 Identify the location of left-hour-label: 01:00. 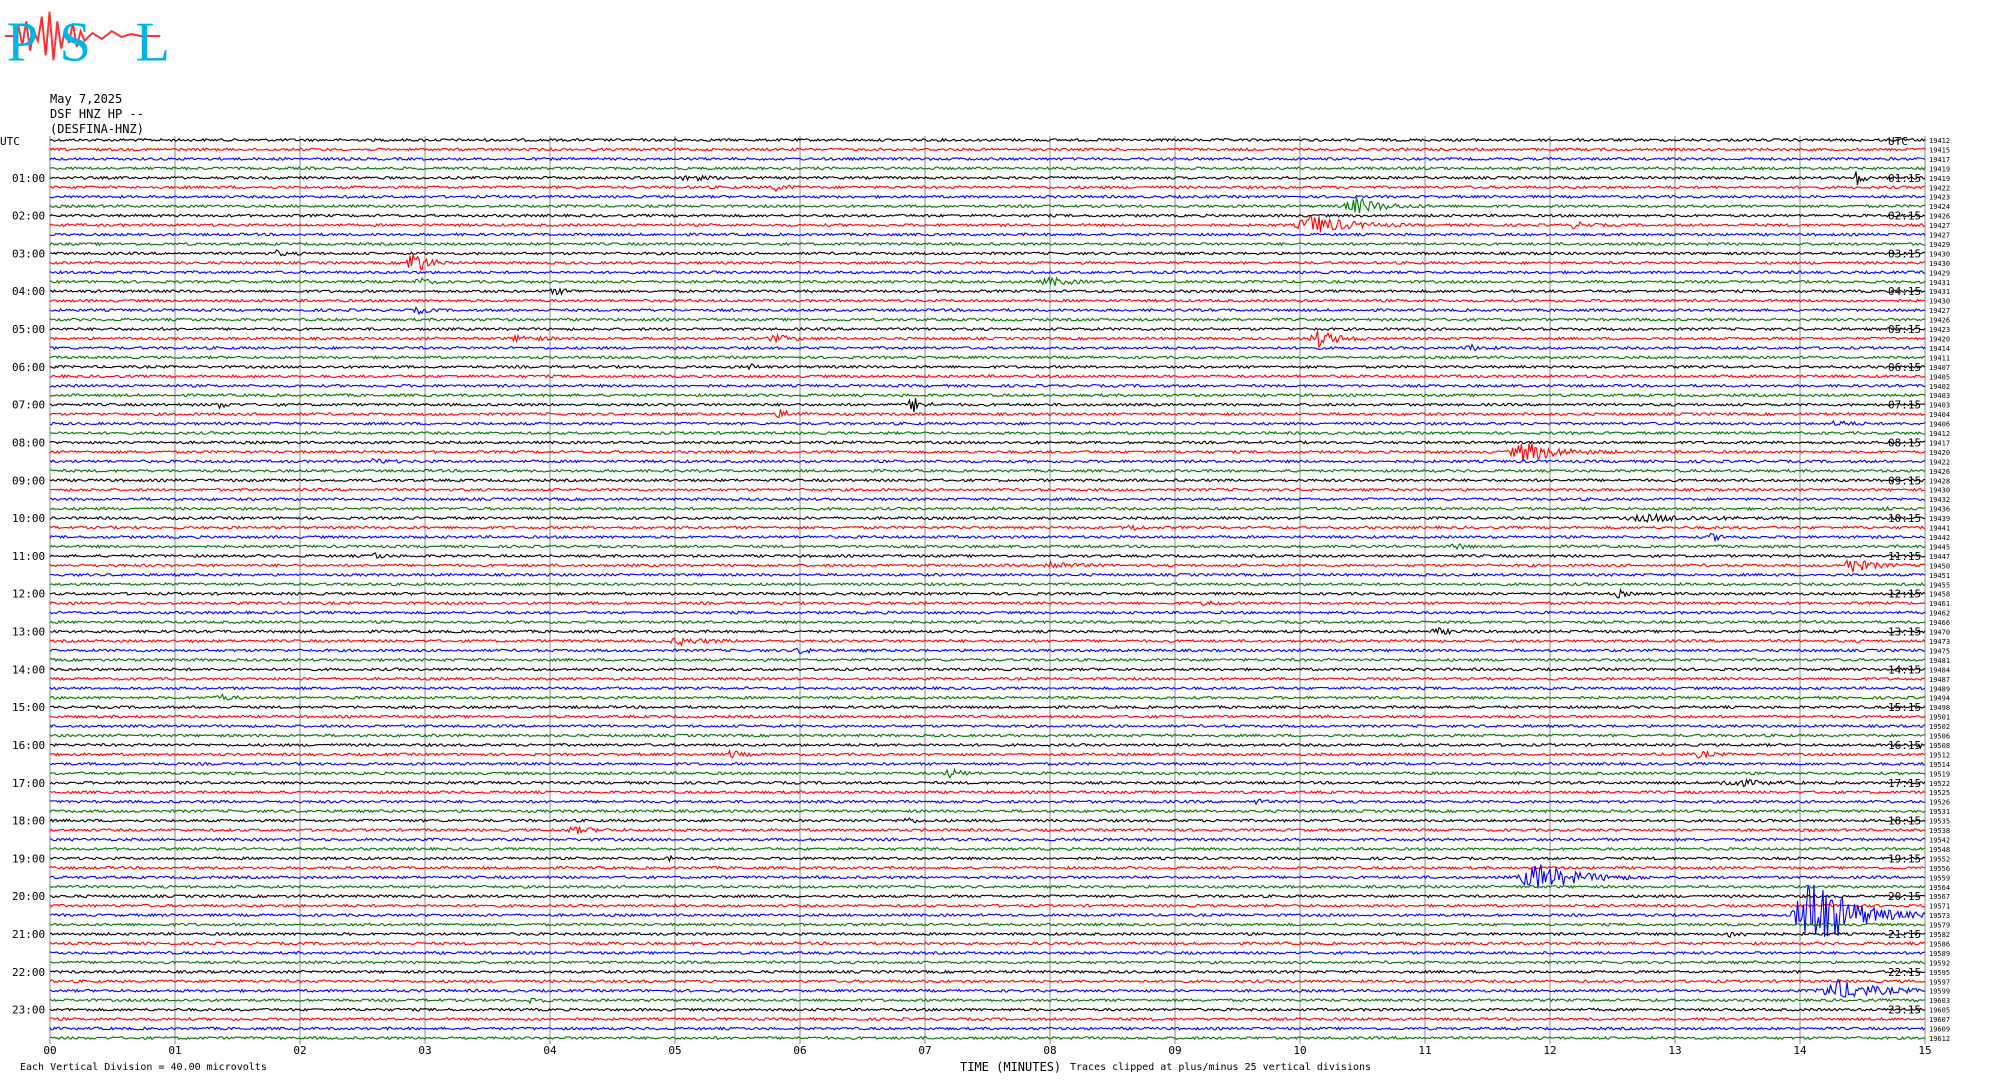
(28, 178).